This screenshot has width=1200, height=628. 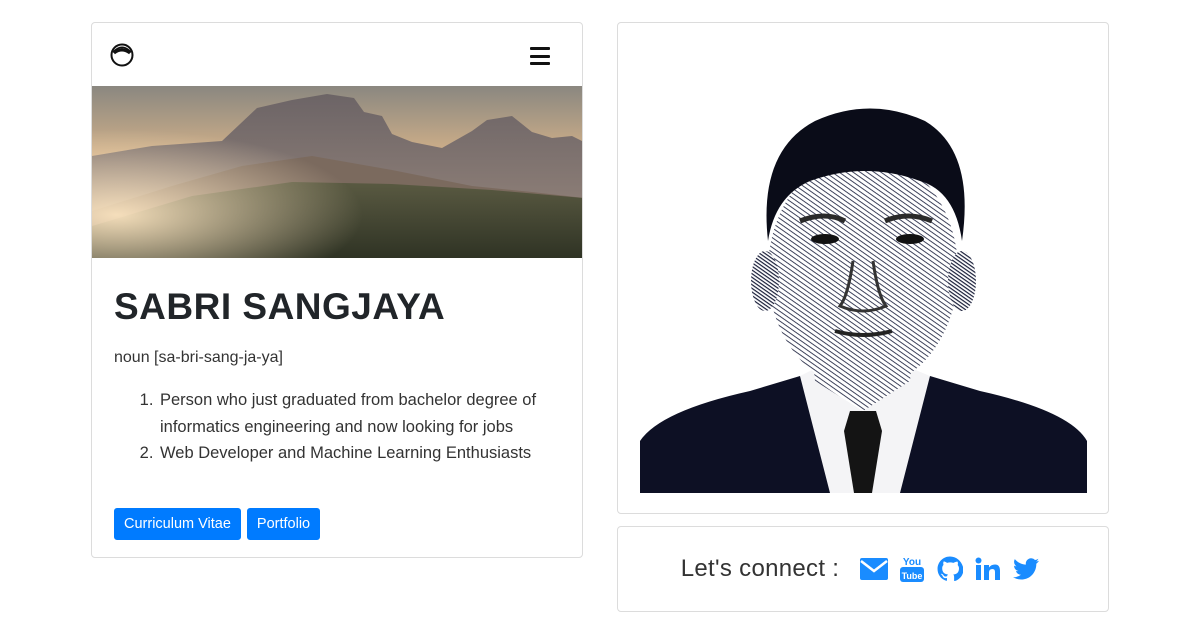 What do you see at coordinates (912, 576) in the screenshot?
I see `youtube-text-tube: Tube` at bounding box center [912, 576].